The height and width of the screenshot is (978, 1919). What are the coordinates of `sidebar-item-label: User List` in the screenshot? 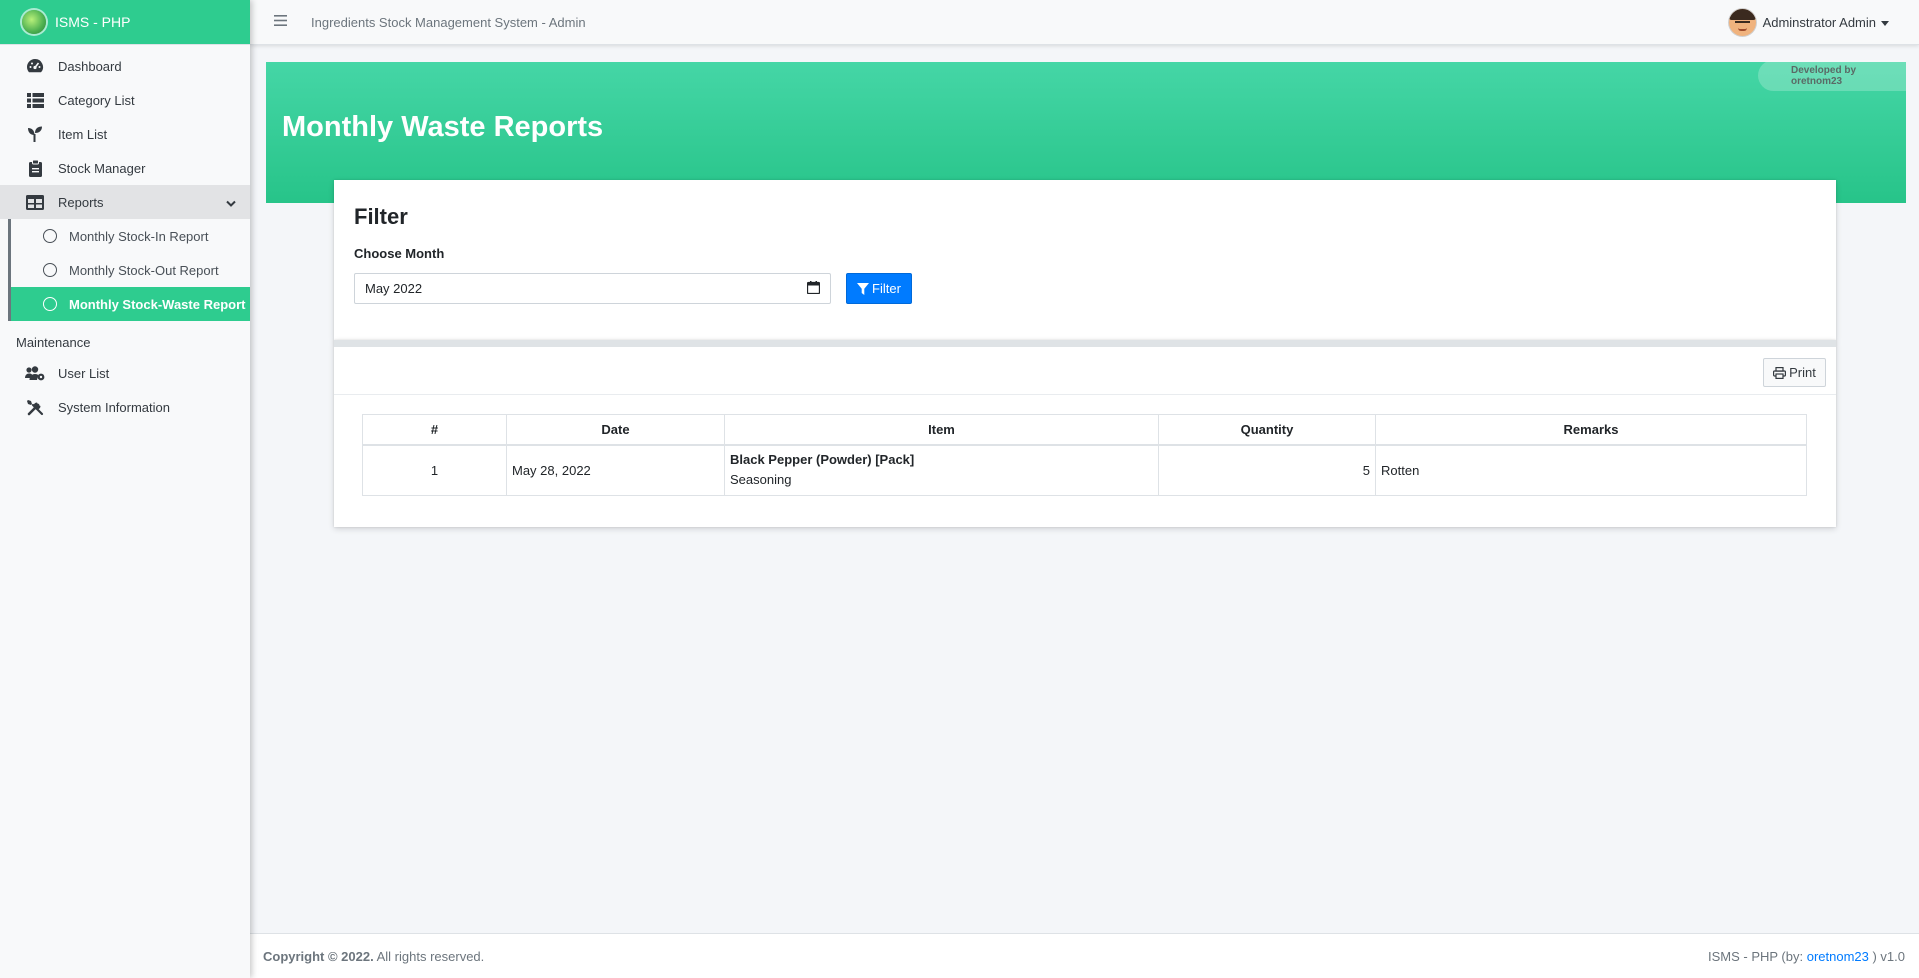 It's located at (84, 373).